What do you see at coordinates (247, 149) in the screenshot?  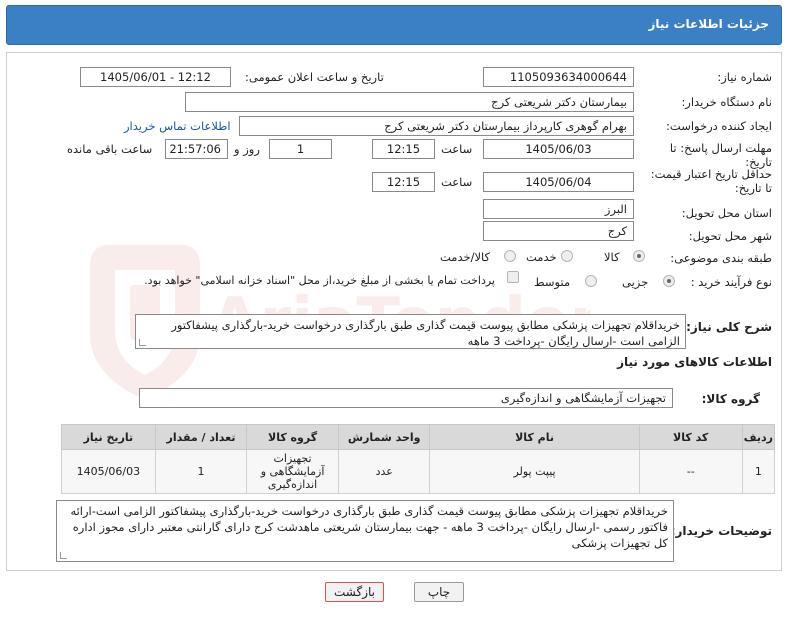 I see `days-label: روز و` at bounding box center [247, 149].